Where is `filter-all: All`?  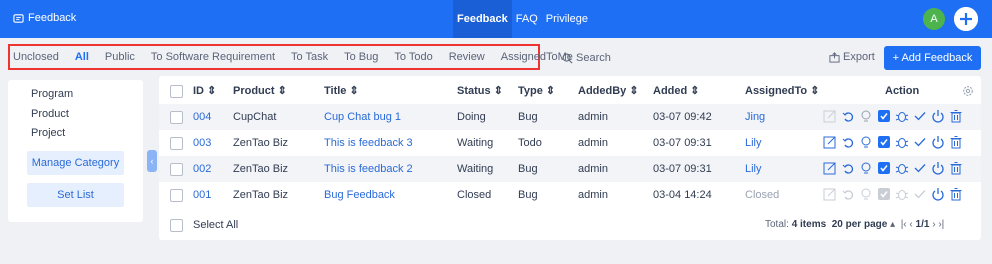 filter-all: All is located at coordinates (82, 57).